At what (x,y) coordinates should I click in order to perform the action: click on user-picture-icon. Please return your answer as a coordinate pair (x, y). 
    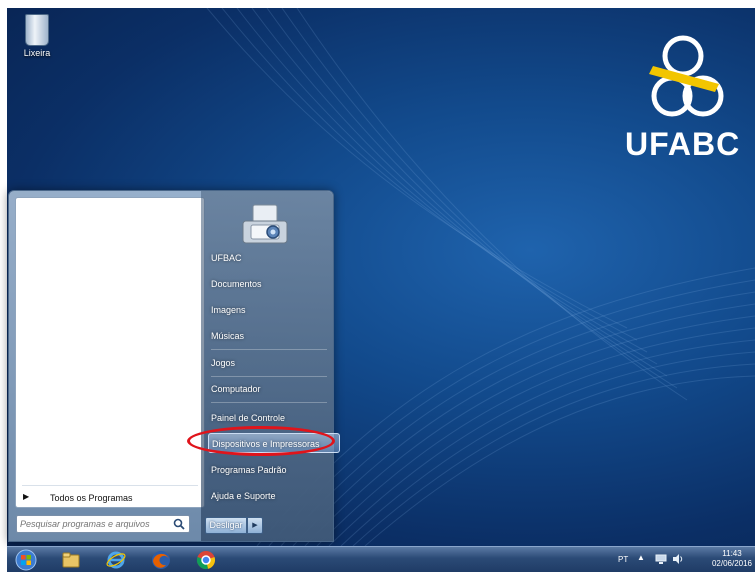
    Looking at the image, I should click on (265, 225).